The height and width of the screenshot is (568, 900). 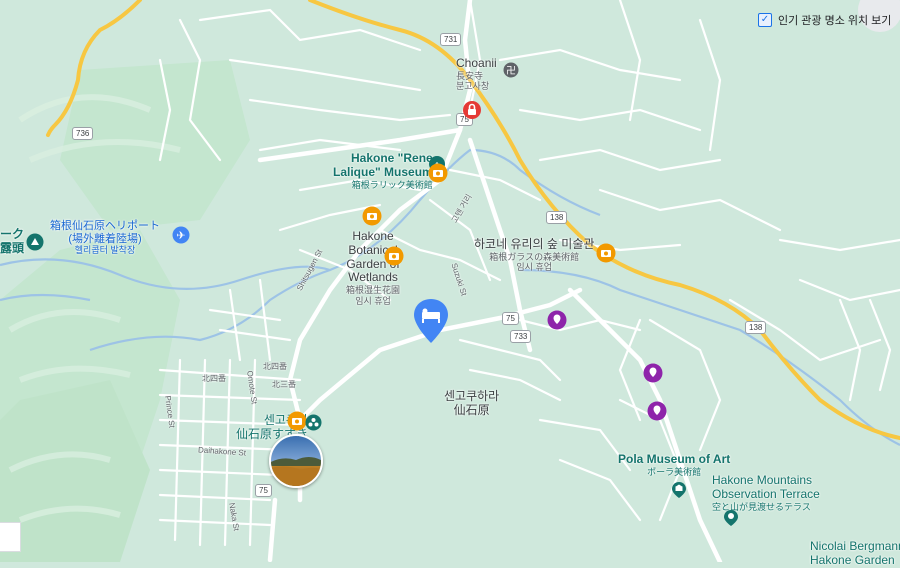 I want to click on route-shield: 731, so click(x=451, y=39).